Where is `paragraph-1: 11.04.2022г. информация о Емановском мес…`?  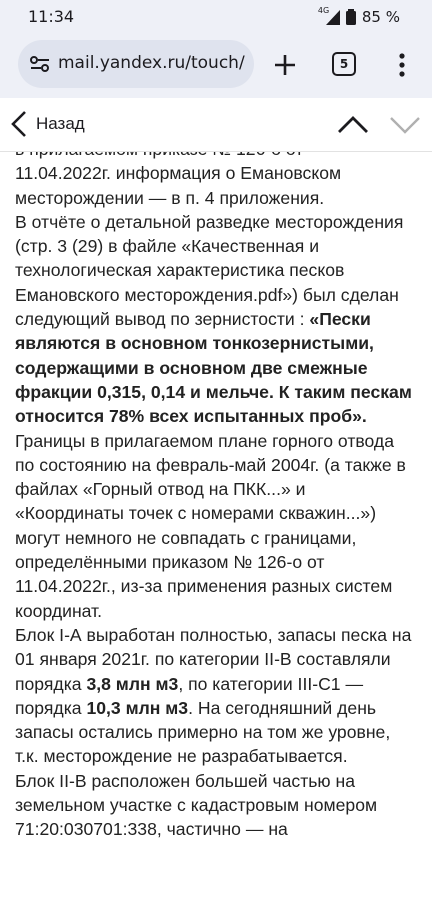
paragraph-1: 11.04.2022г. информация о Емановском мес… is located at coordinates (178, 185).